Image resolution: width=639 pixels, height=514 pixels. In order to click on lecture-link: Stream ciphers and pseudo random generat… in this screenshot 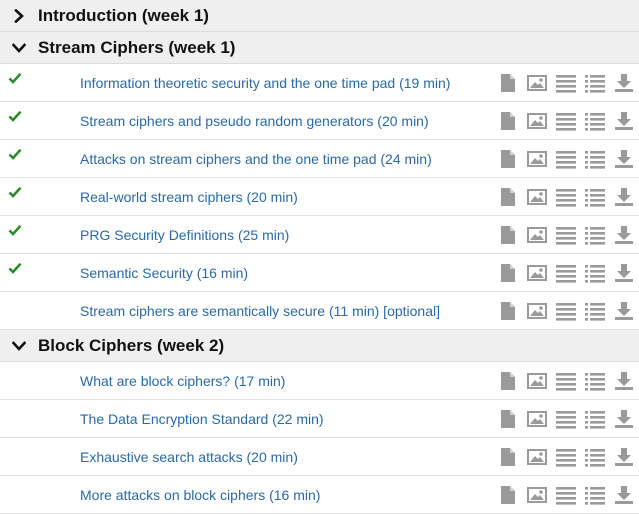, I will do `click(254, 121)`.